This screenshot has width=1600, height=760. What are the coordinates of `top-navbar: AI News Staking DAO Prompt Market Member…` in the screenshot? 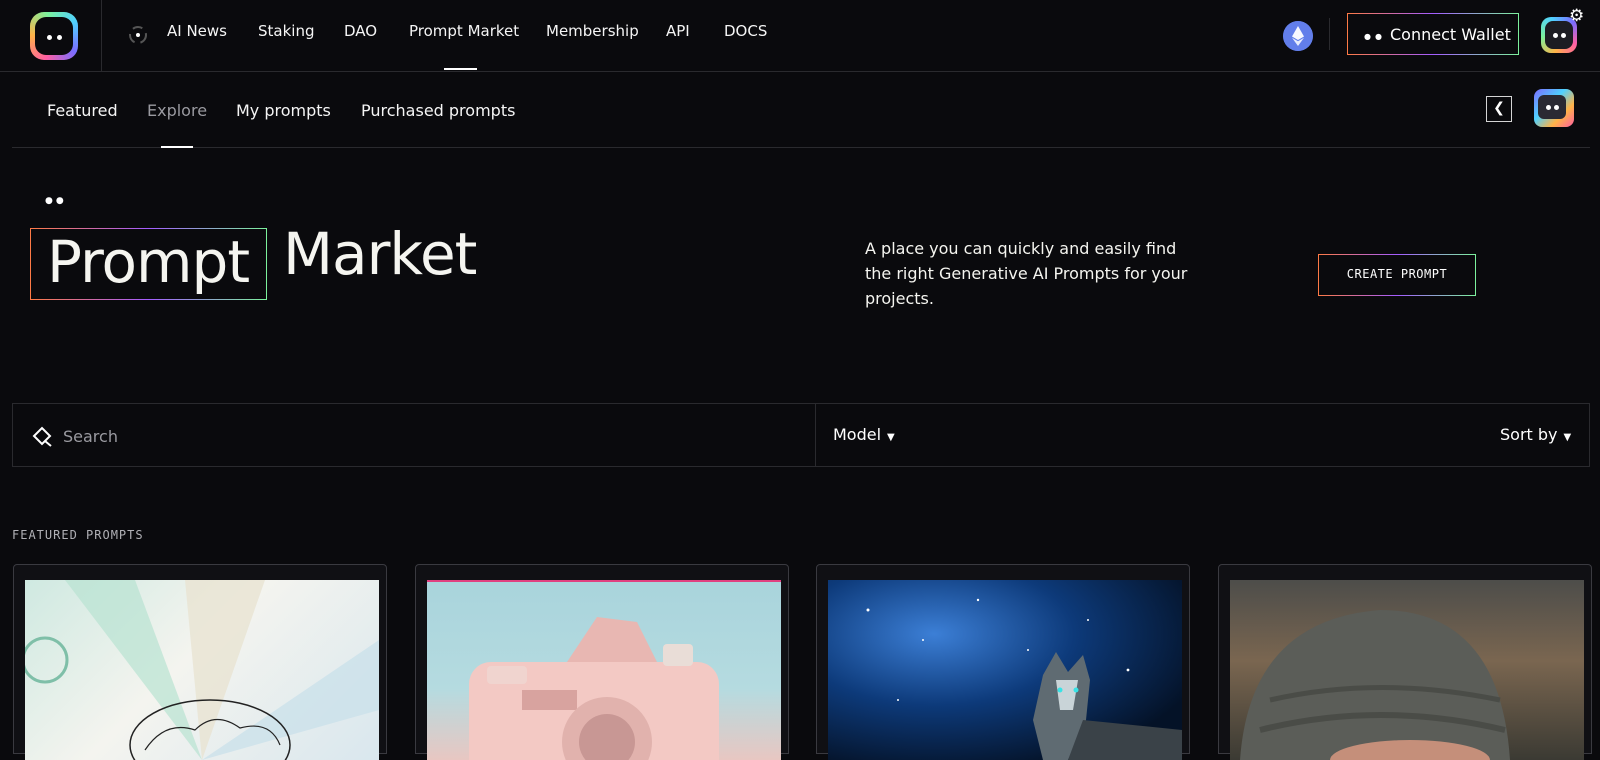 It's located at (800, 36).